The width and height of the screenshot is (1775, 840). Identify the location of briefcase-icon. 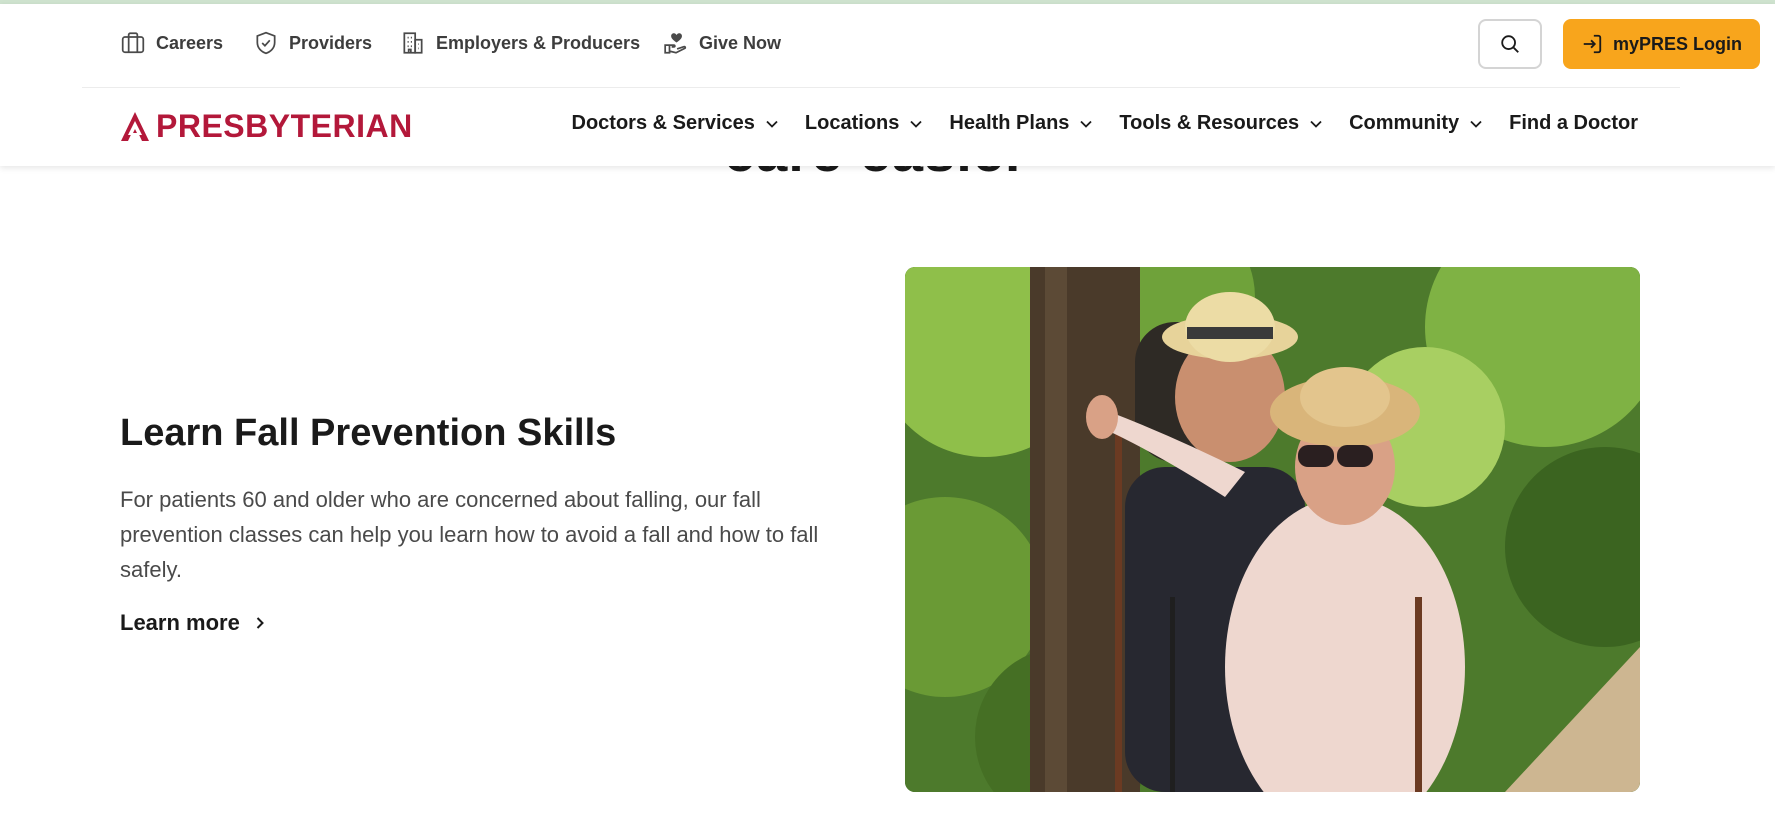
(133, 43).